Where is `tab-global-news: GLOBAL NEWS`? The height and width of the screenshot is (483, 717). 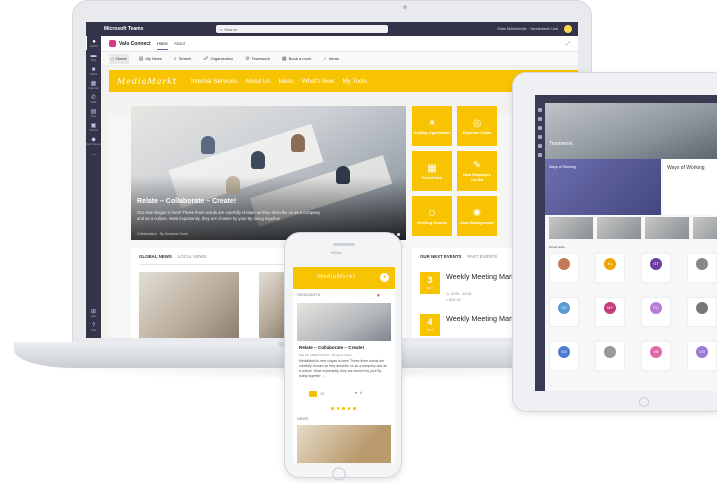
tab-global-news: GLOBAL NEWS is located at coordinates (155, 256).